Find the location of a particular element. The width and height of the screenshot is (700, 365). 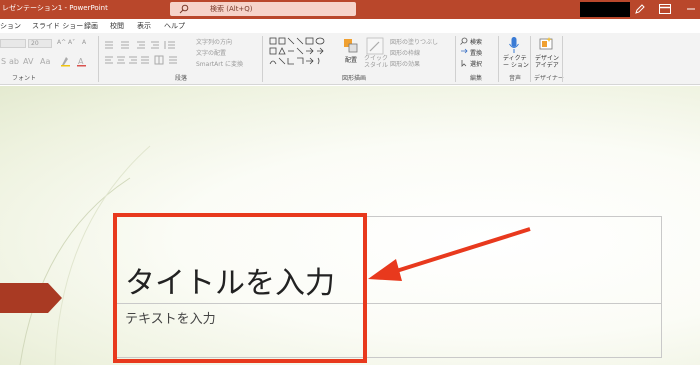

replace-icon is located at coordinates (464, 51).